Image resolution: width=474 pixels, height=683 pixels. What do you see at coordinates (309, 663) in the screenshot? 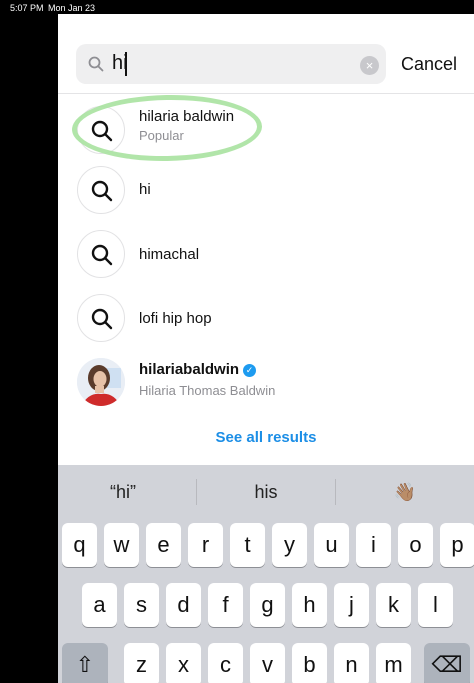
I see `key-b: b` at bounding box center [309, 663].